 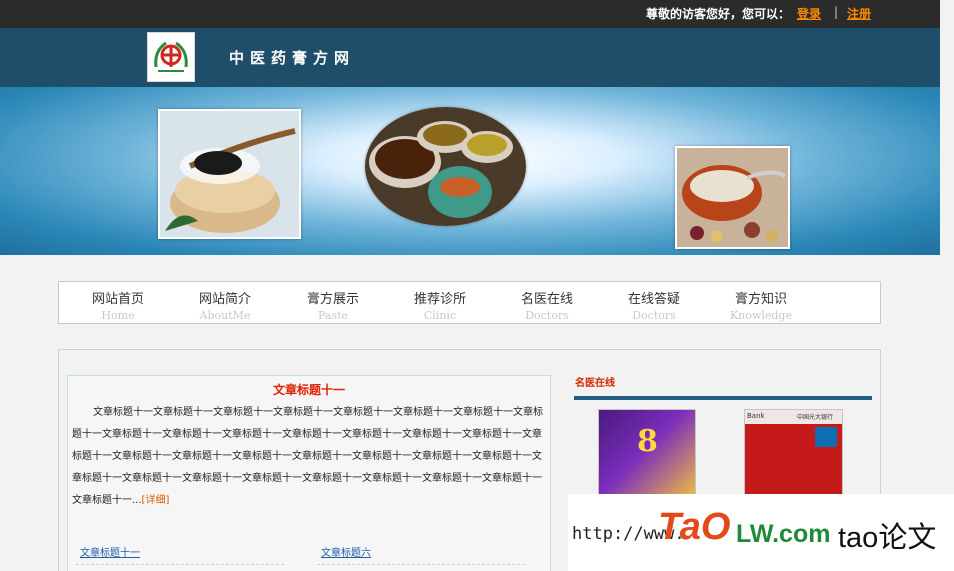 What do you see at coordinates (309, 389) in the screenshot?
I see `article-title: 文章标题十一` at bounding box center [309, 389].